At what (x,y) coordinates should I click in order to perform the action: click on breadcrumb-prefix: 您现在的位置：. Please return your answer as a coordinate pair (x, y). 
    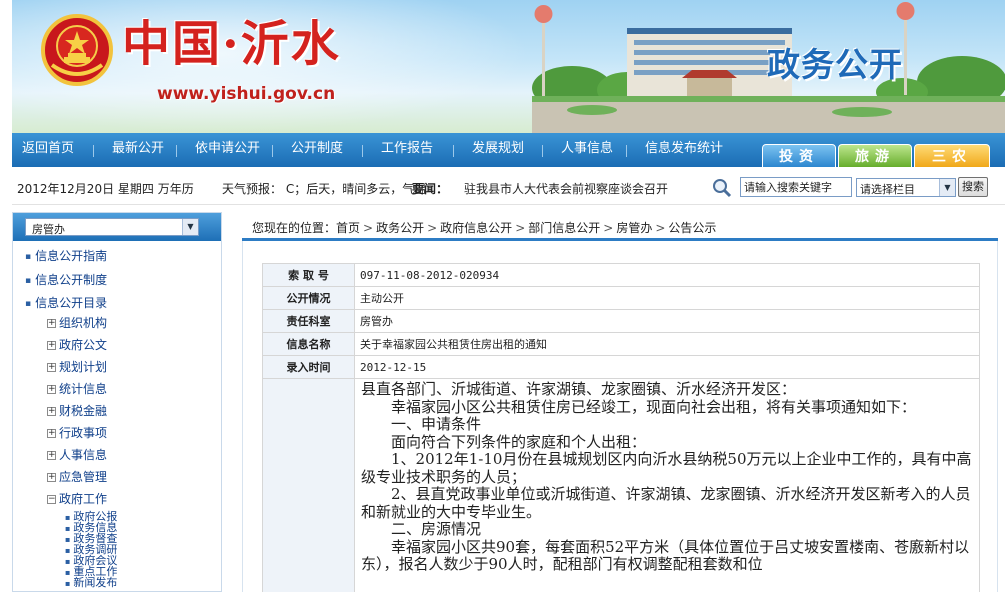
    Looking at the image, I should click on (294, 228).